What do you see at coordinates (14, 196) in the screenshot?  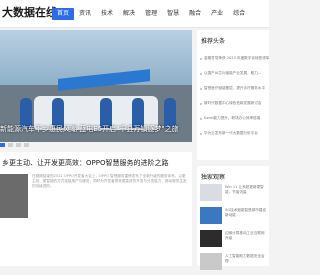 I see `article-thumbnail` at bounding box center [14, 196].